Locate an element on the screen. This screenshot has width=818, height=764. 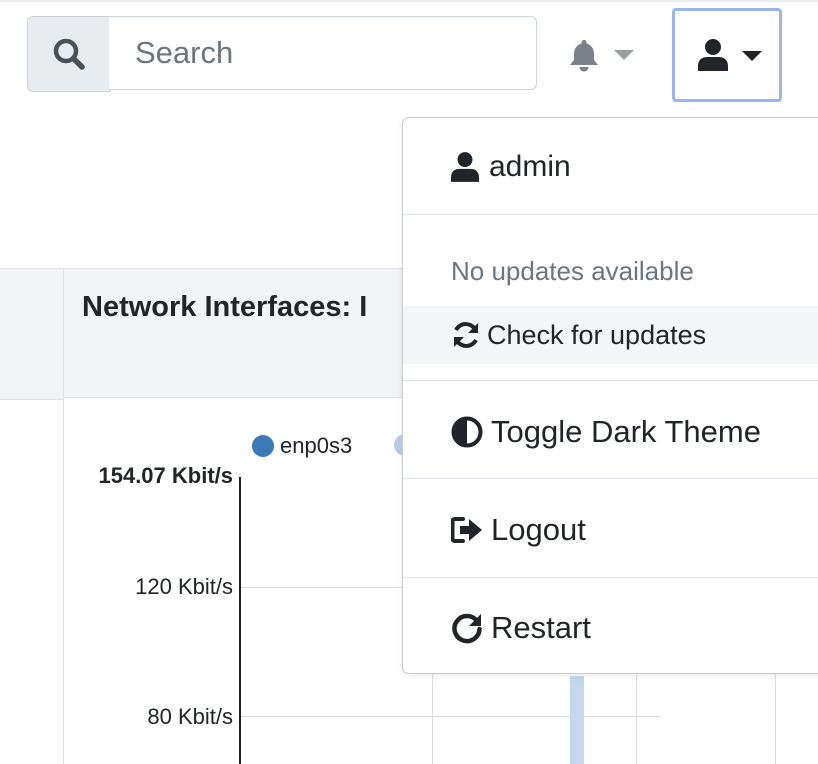
search-group is located at coordinates (283, 54).